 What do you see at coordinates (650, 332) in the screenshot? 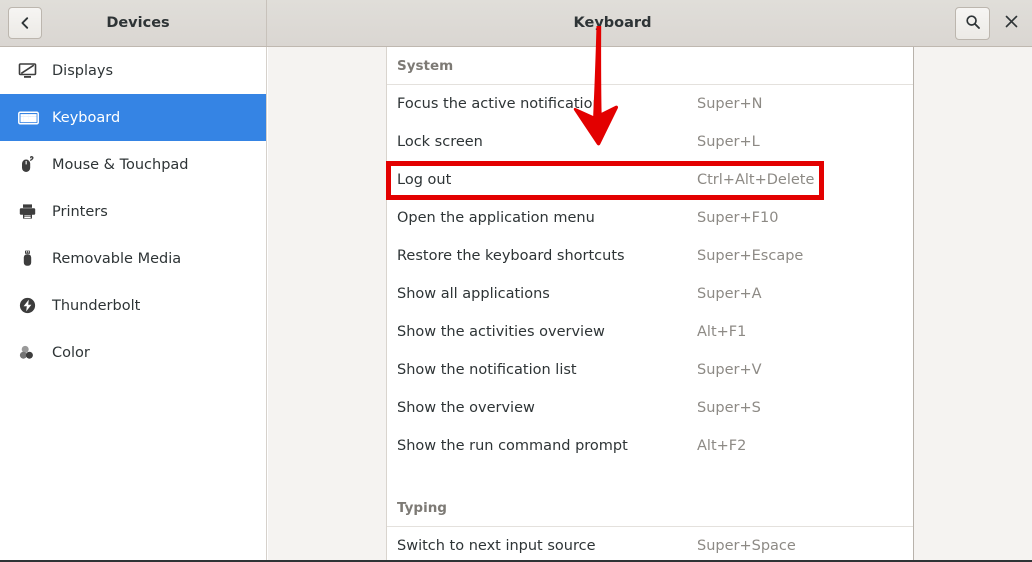
I see `shortcut-row-show-the-activities-overview: Show the activities overview Alt+F1` at bounding box center [650, 332].